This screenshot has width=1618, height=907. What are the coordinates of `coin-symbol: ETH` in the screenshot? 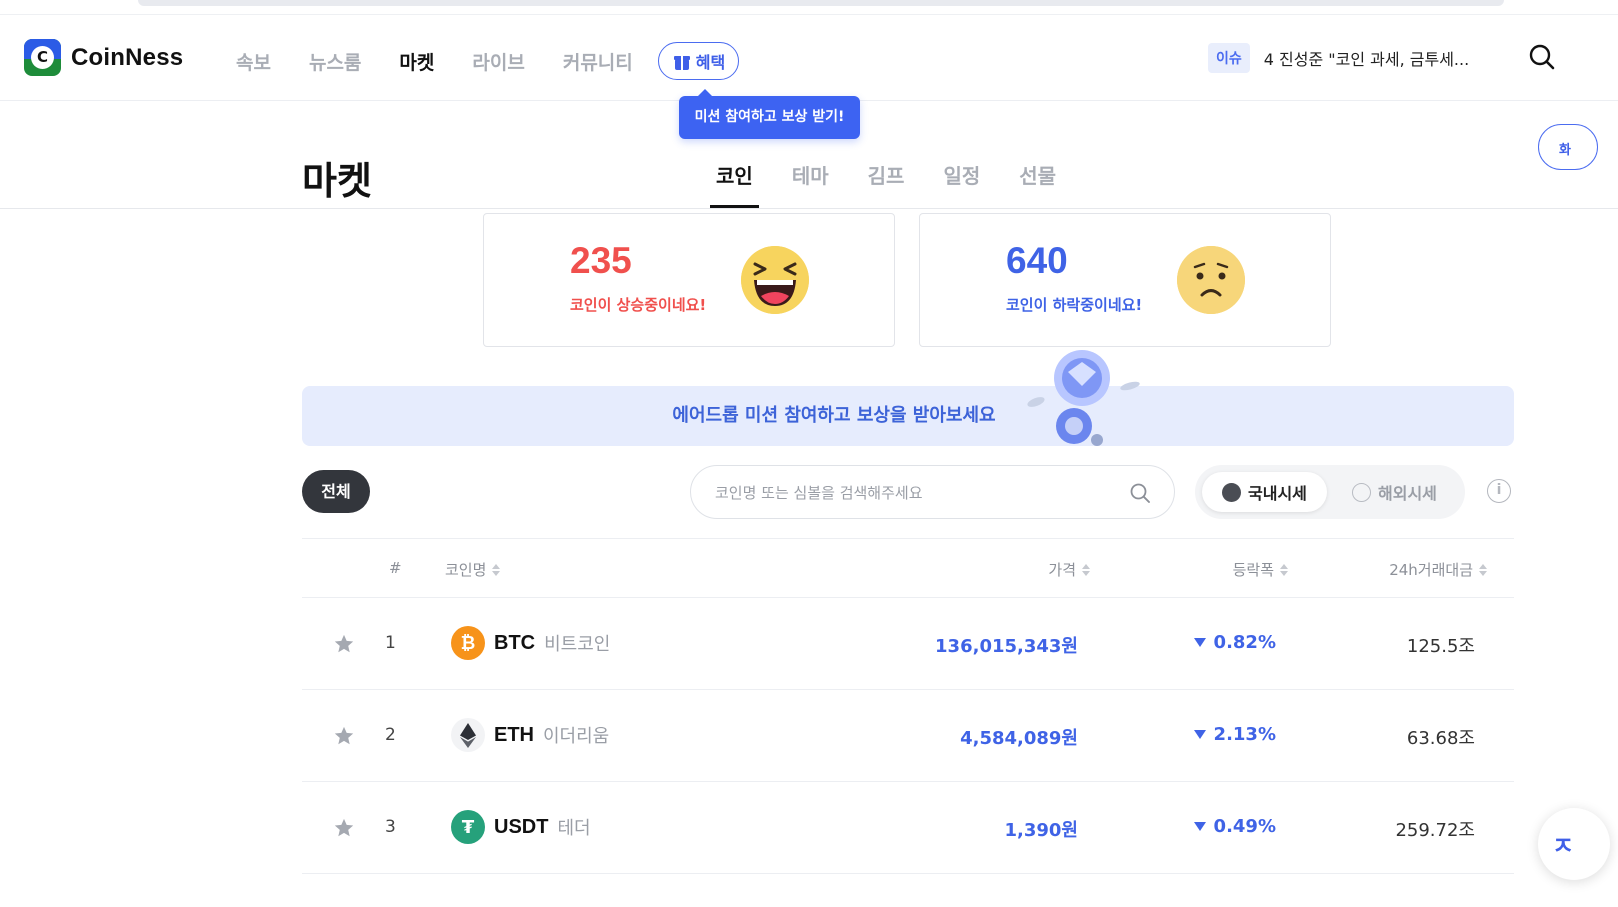 It's located at (514, 734).